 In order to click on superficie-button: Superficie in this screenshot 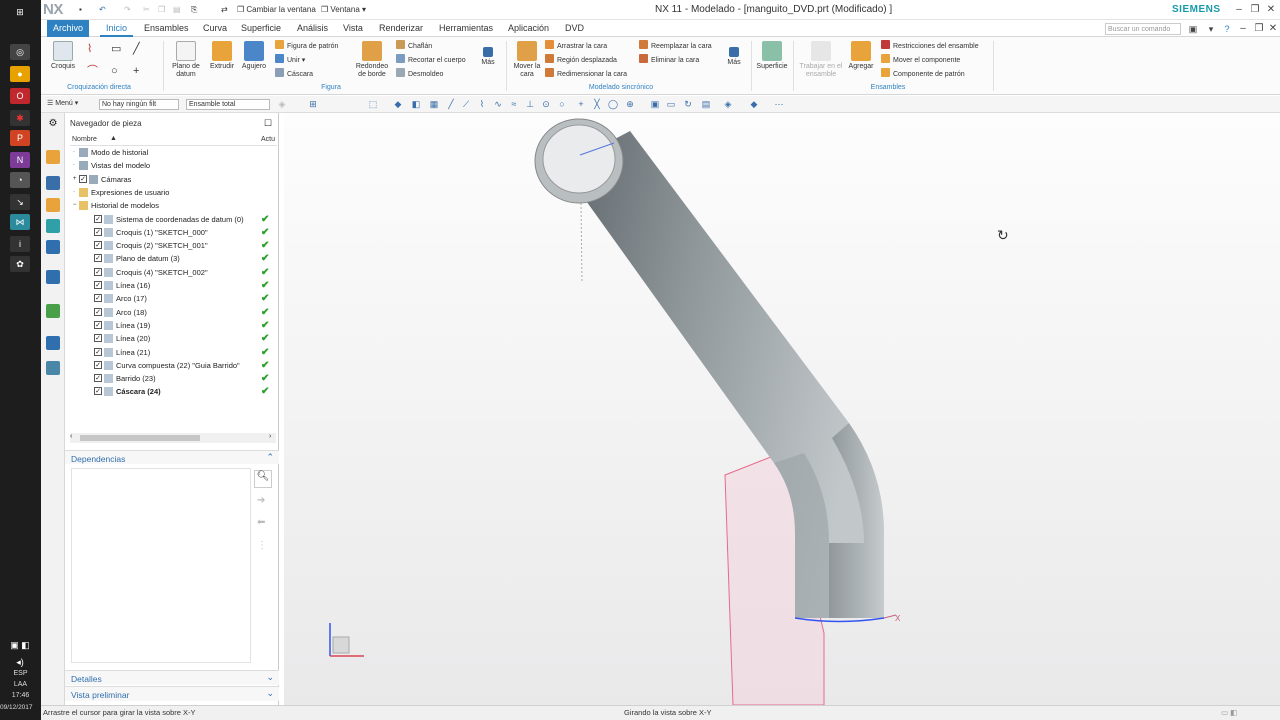, I will do `click(772, 56)`.